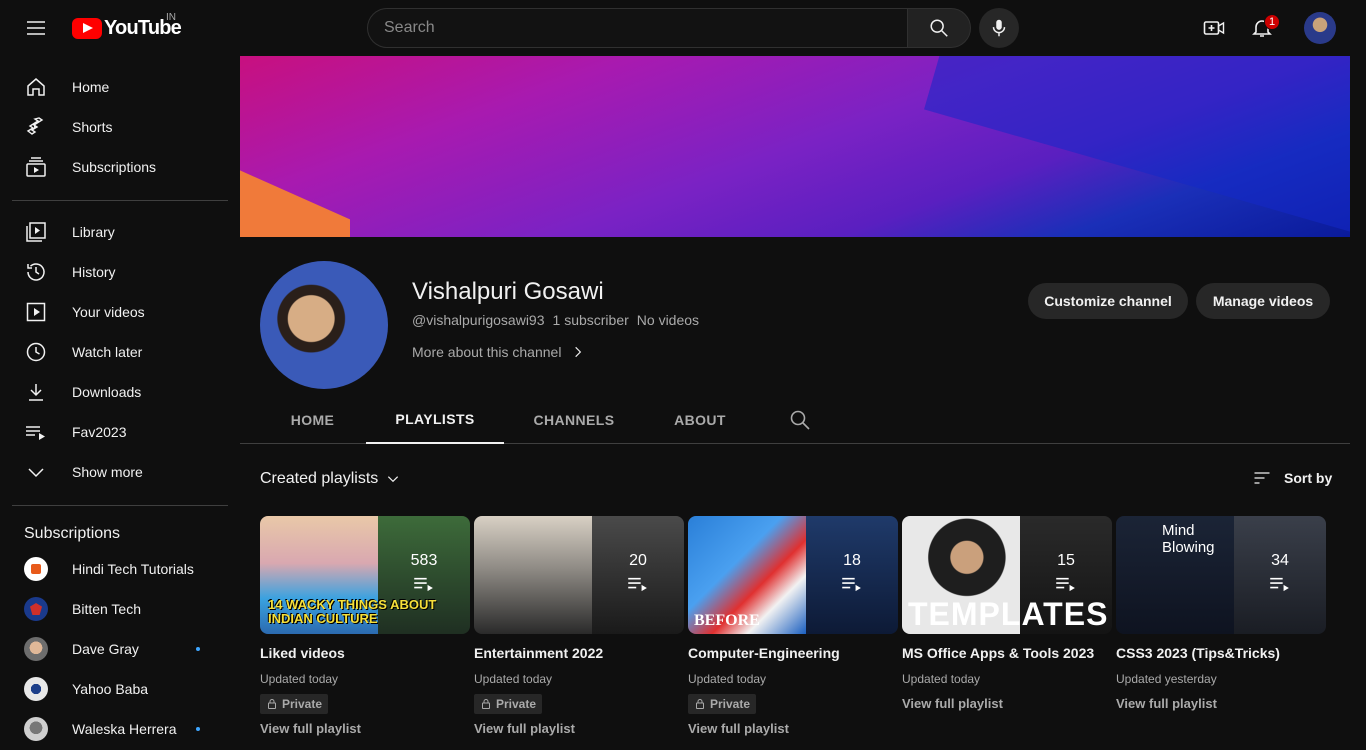  I want to click on search-button, so click(939, 28).